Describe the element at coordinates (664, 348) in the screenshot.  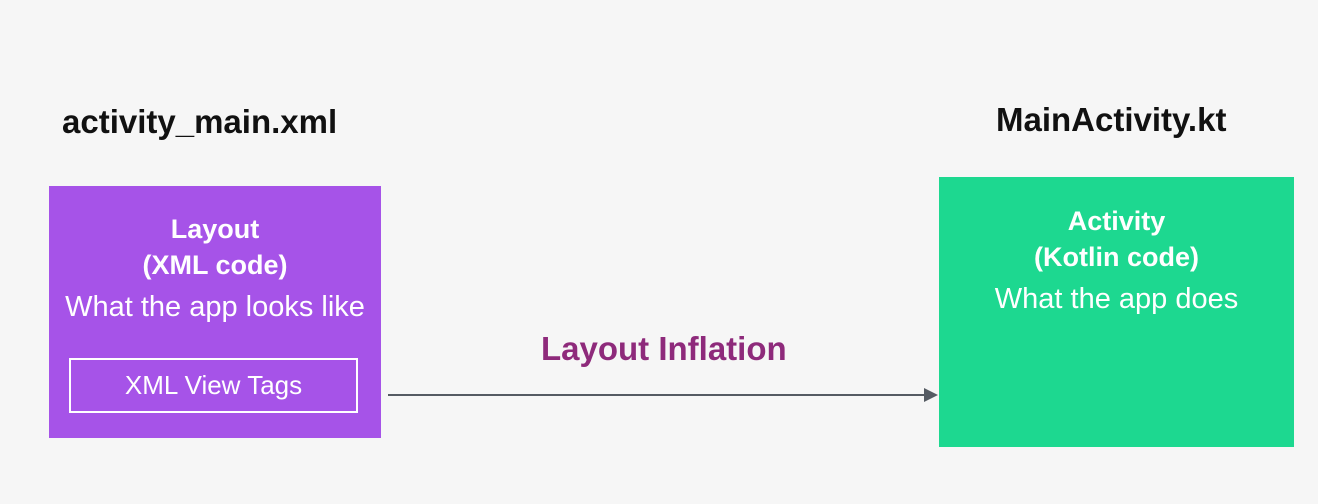
I see `layout-inflation-label: Layout Inflation` at that location.